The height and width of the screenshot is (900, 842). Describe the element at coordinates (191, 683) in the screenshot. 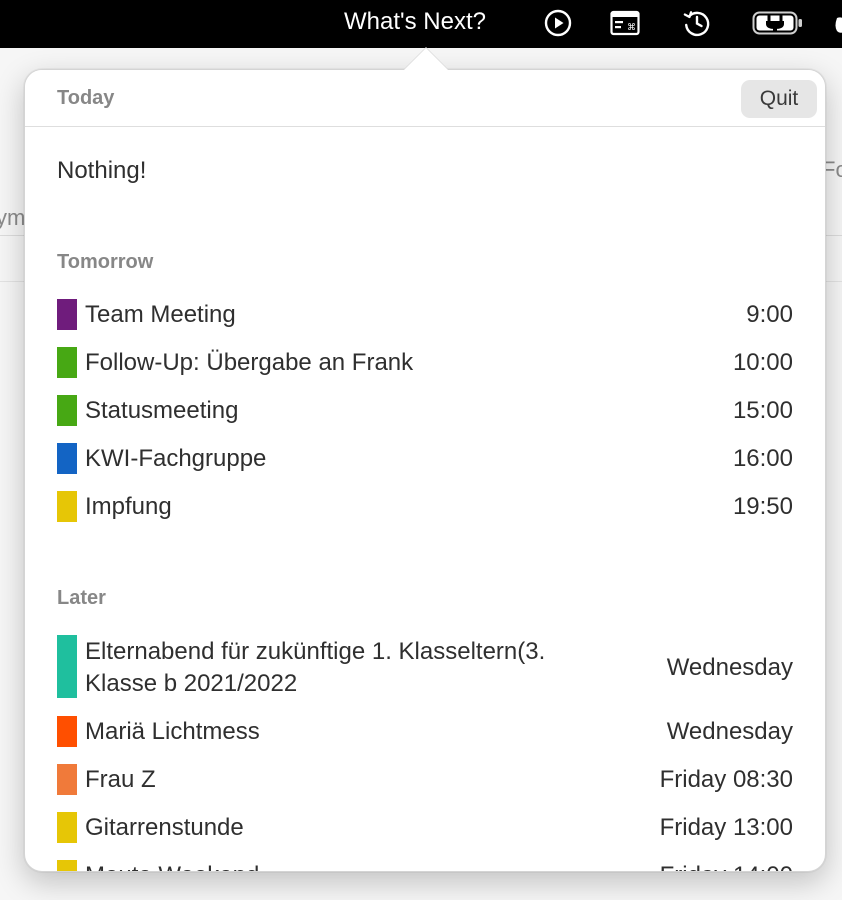

I see `event-title-line2: Klasse b 2021/2022` at that location.